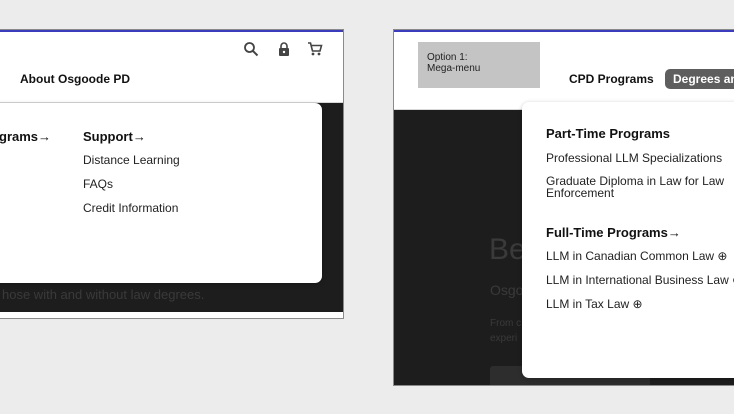 Image resolution: width=734 pixels, height=414 pixels. I want to click on hero-heading-fragment: Be, so click(507, 249).